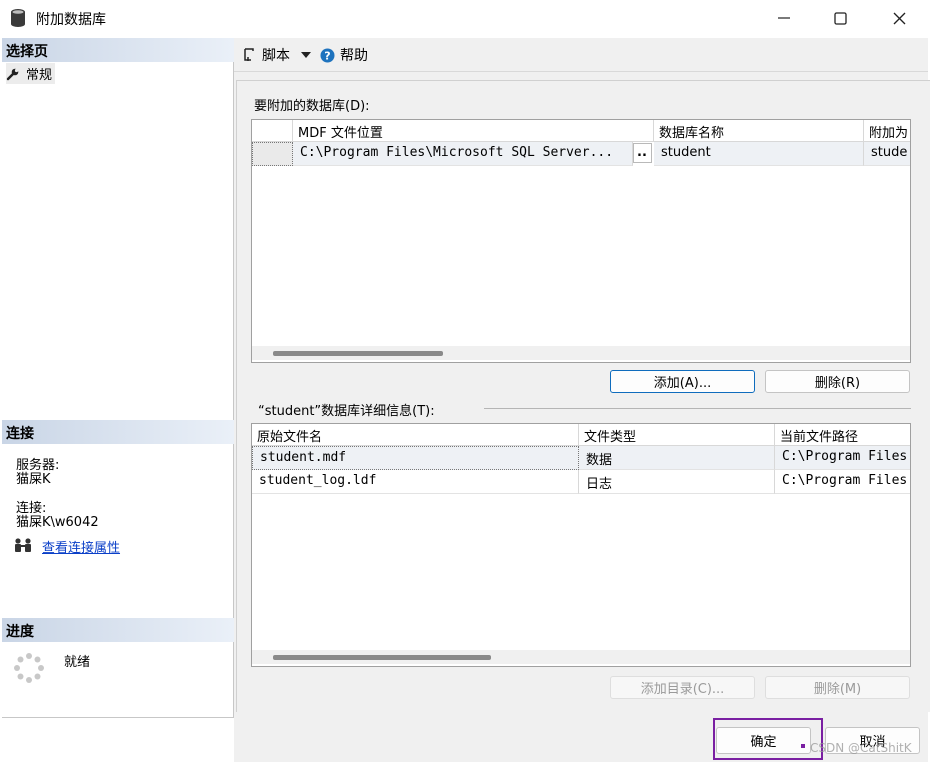 This screenshot has width=930, height=764. What do you see at coordinates (887, 154) in the screenshot?
I see `attach-as-cell: stude` at bounding box center [887, 154].